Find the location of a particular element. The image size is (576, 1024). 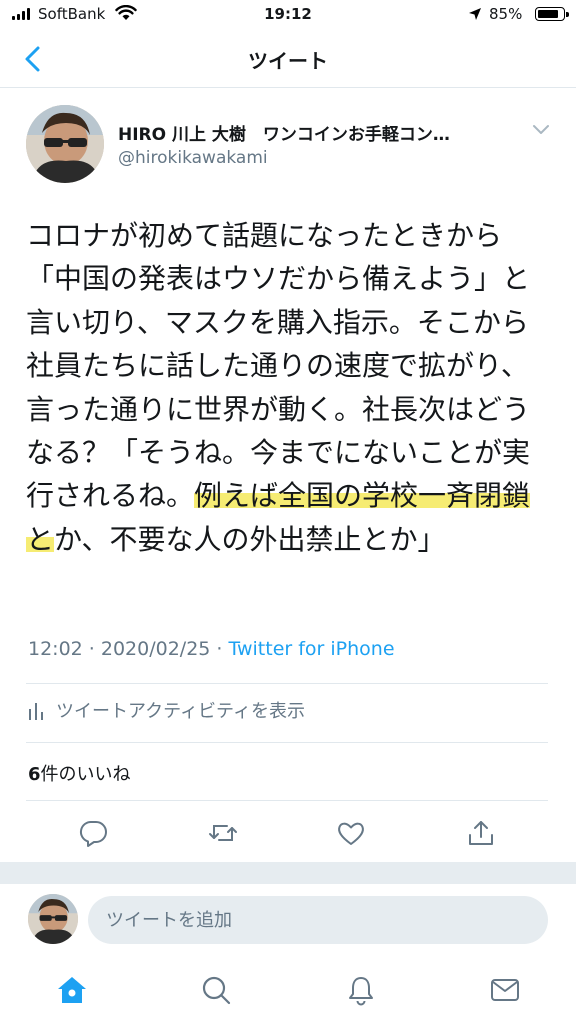

tweet-activity-label: ツイートアクティビティを表示 is located at coordinates (180, 711).